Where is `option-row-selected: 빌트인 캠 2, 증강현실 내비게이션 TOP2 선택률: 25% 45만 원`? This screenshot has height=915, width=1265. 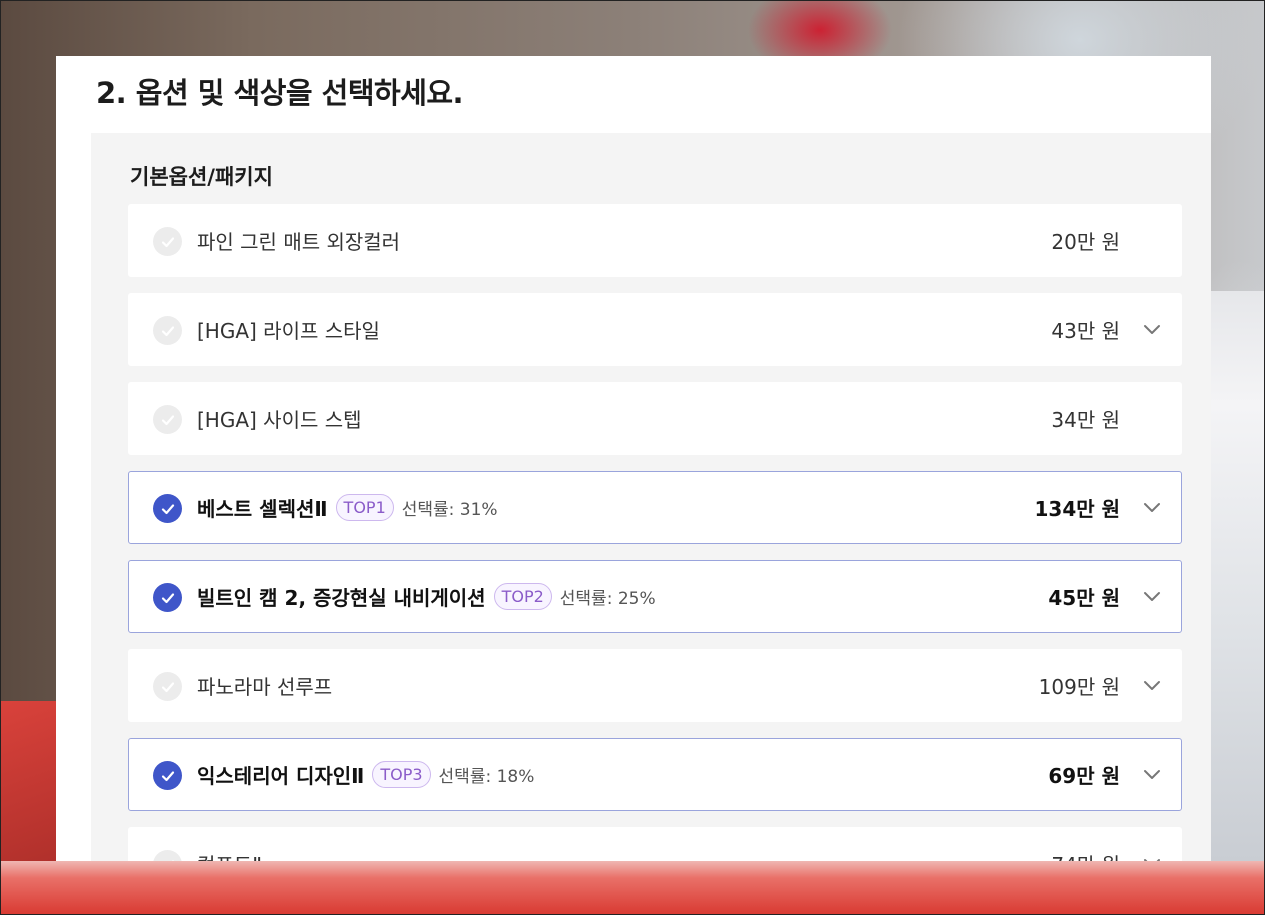
option-row-selected: 빌트인 캠 2, 증강현실 내비게이션 TOP2 선택률: 25% 45만 원 is located at coordinates (655, 596).